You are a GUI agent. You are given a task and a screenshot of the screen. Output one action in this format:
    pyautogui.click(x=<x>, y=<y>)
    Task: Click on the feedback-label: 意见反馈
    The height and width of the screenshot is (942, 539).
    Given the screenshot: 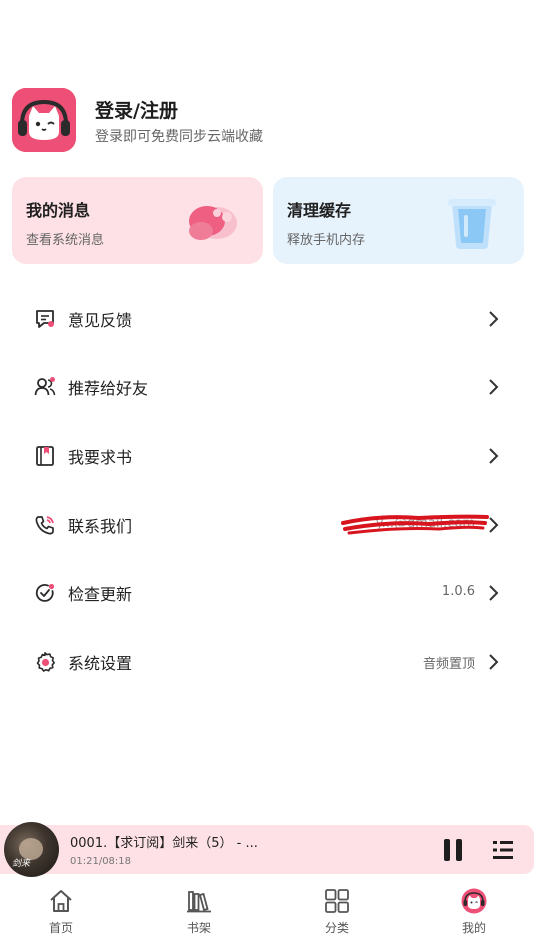 What is the action you would take?
    pyautogui.click(x=100, y=320)
    